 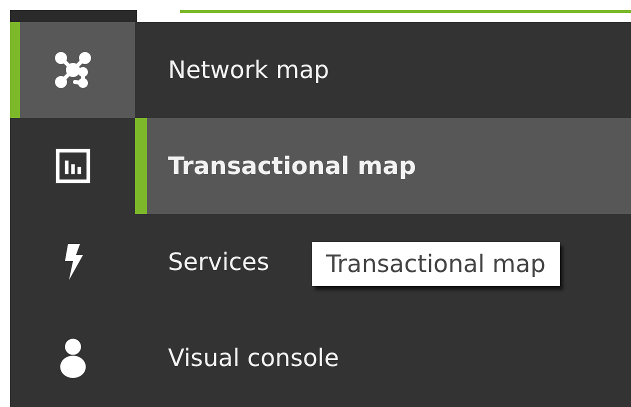 I want to click on chart-icon, so click(x=72, y=166).